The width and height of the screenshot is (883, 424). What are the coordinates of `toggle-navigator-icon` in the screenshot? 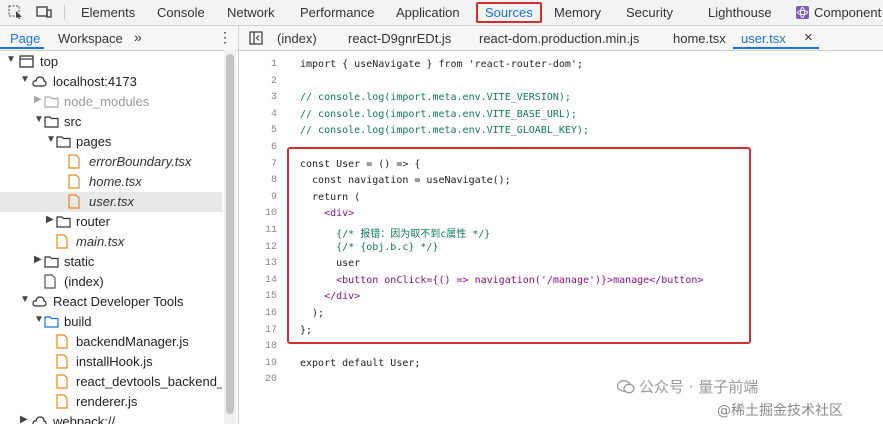 It's located at (256, 38).